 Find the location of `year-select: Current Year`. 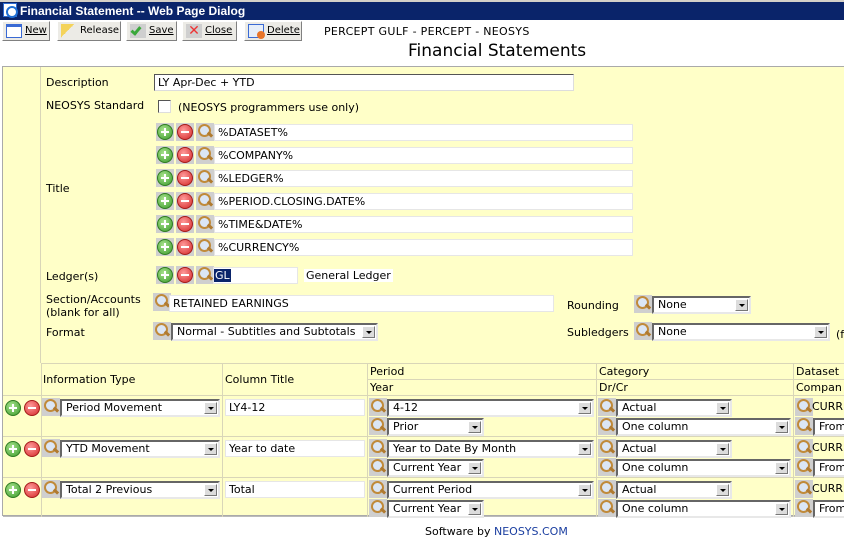

year-select: Current Year is located at coordinates (435, 509).